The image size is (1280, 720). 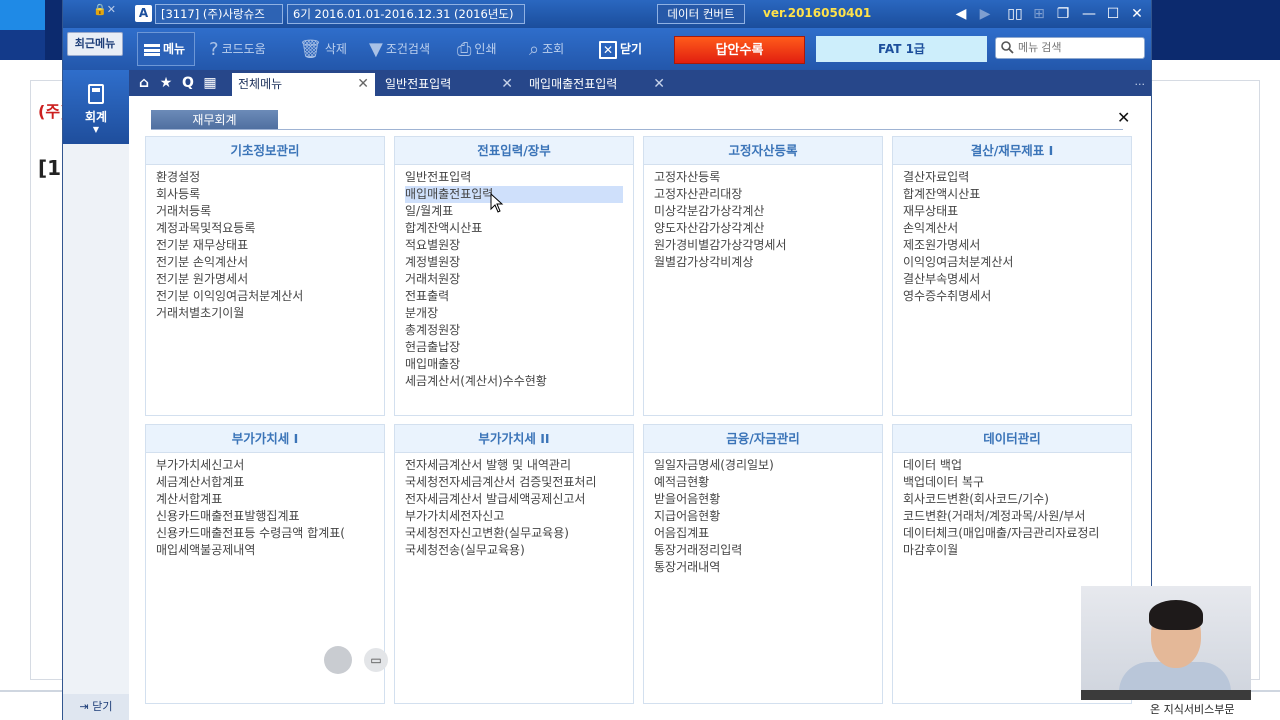 What do you see at coordinates (270, 177) in the screenshot?
I see `menu-item: 환경설정` at bounding box center [270, 177].